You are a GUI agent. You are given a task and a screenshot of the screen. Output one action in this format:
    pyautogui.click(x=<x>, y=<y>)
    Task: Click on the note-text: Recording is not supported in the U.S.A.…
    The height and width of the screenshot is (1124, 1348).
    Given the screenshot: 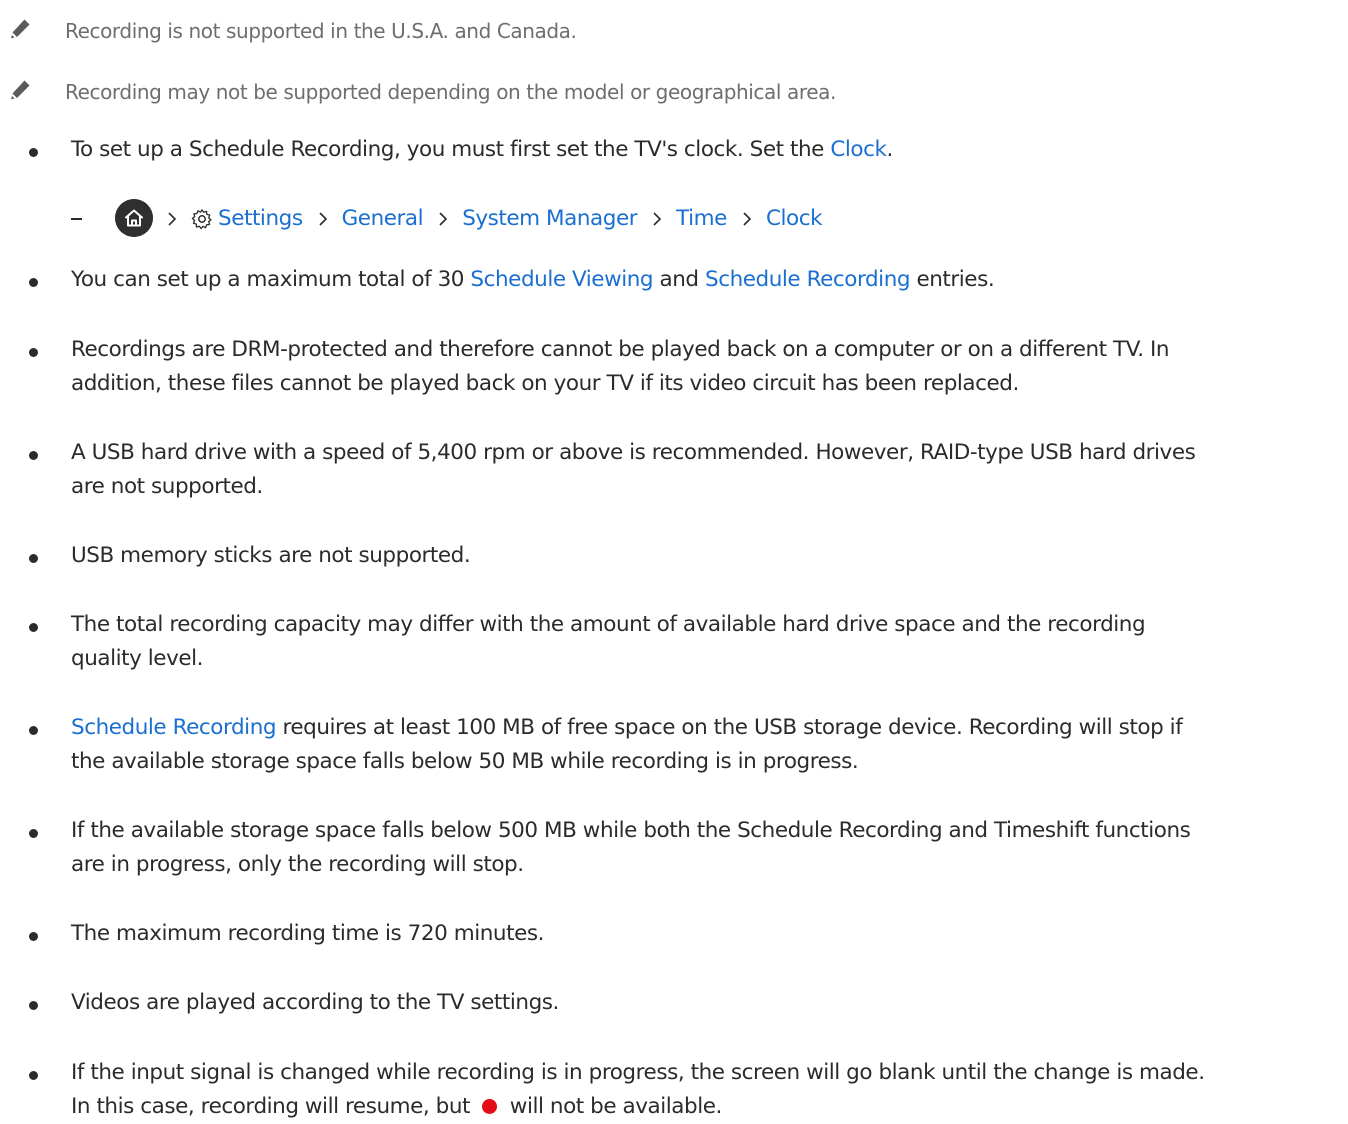 What is the action you would take?
    pyautogui.click(x=321, y=31)
    